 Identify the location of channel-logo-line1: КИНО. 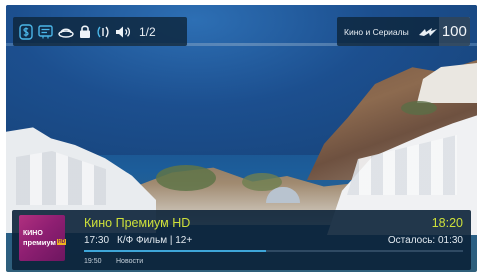
(33, 233).